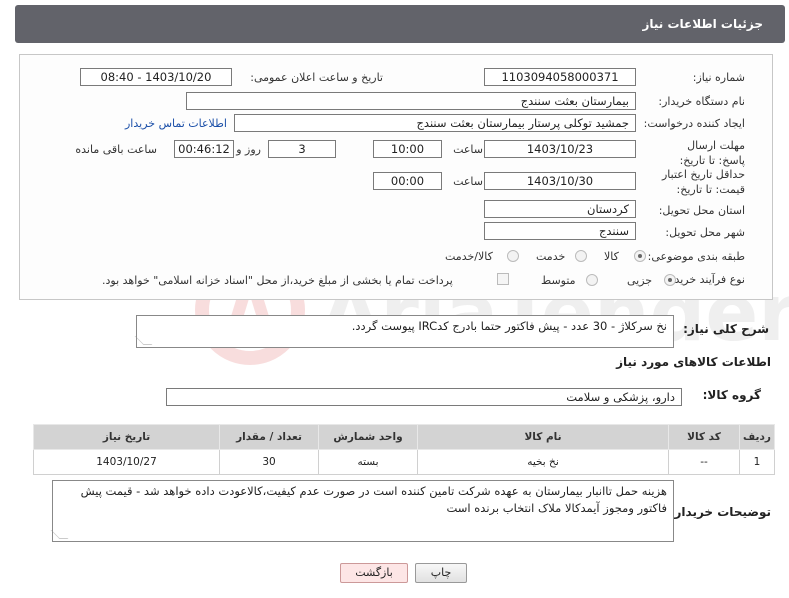  Describe the element at coordinates (693, 362) in the screenshot. I see `goods-section-title: اطلاعات کالاهای مورد نیاز` at that location.